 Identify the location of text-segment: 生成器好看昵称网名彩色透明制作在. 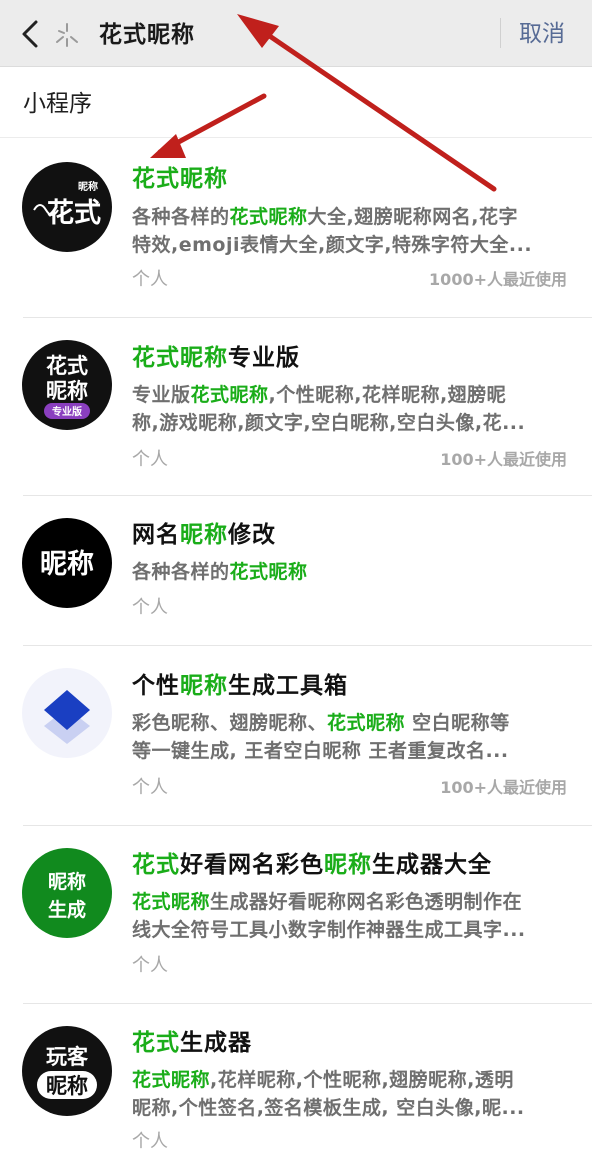
(366, 902).